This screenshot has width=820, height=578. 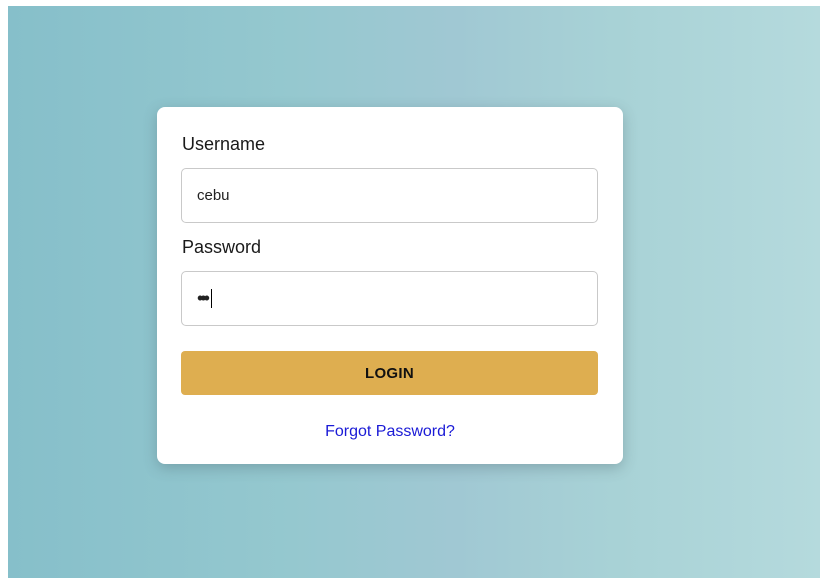 What do you see at coordinates (203, 297) in the screenshot?
I see `password-masked-value: •••` at bounding box center [203, 297].